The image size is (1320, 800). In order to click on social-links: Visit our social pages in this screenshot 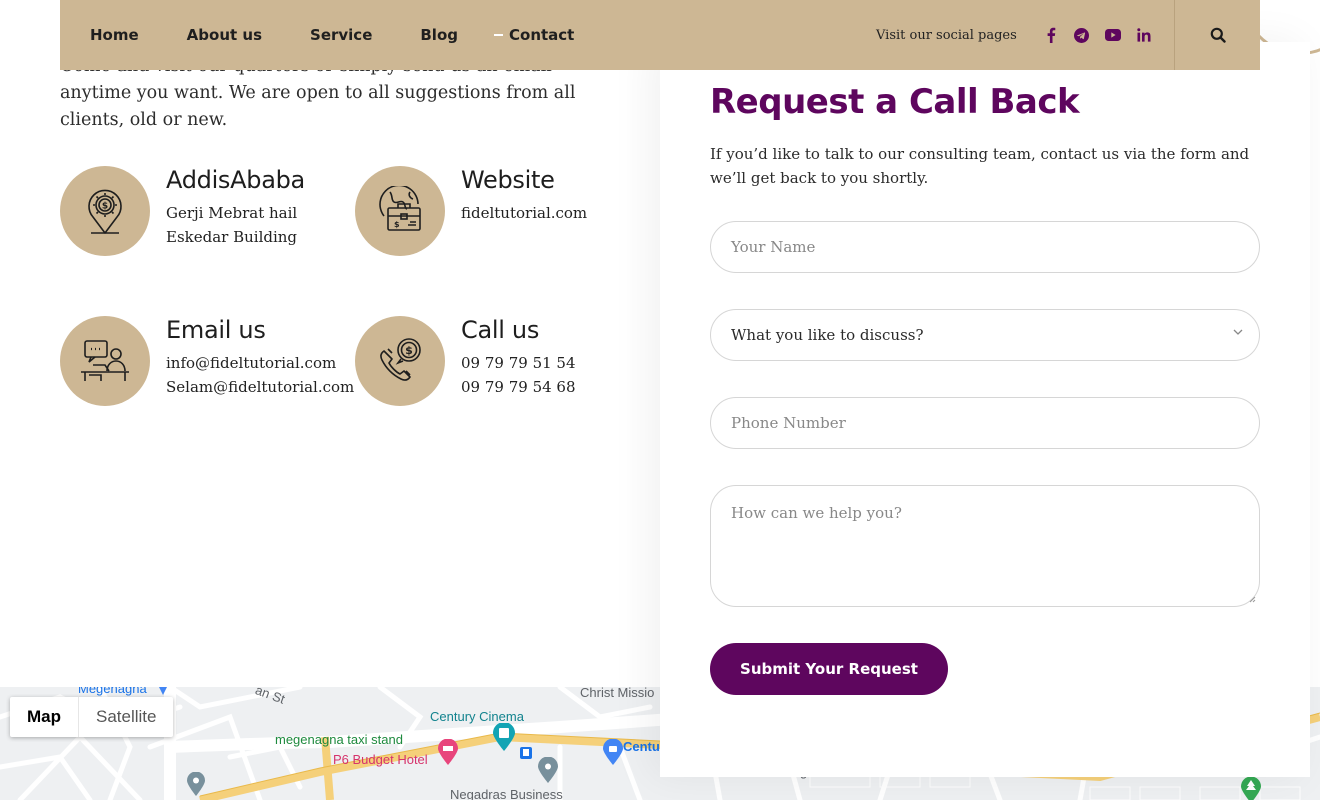, I will do `click(1020, 35)`.